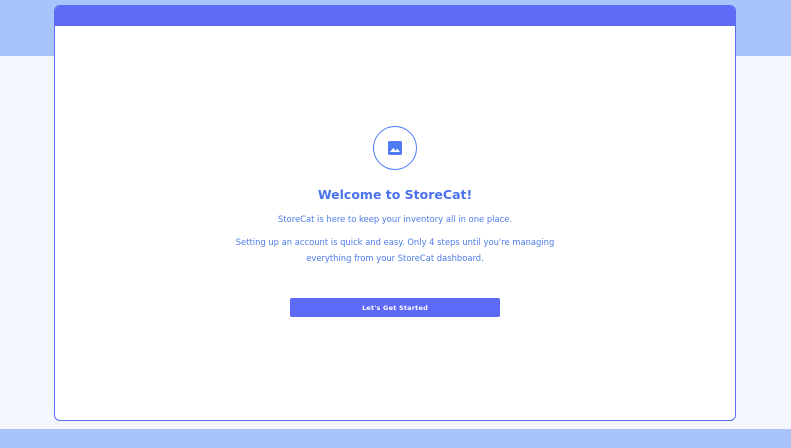 Image resolution: width=791 pixels, height=448 pixels. Describe the element at coordinates (395, 438) in the screenshot. I see `bottom-band` at that location.